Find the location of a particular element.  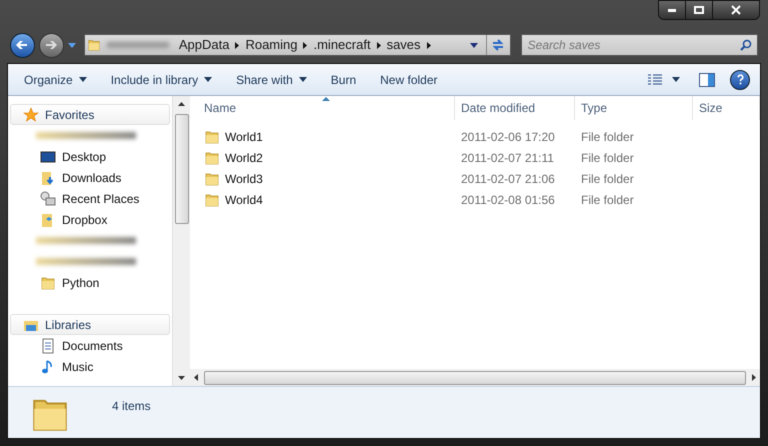

breadcrumb-item: Roaming is located at coordinates (271, 45).